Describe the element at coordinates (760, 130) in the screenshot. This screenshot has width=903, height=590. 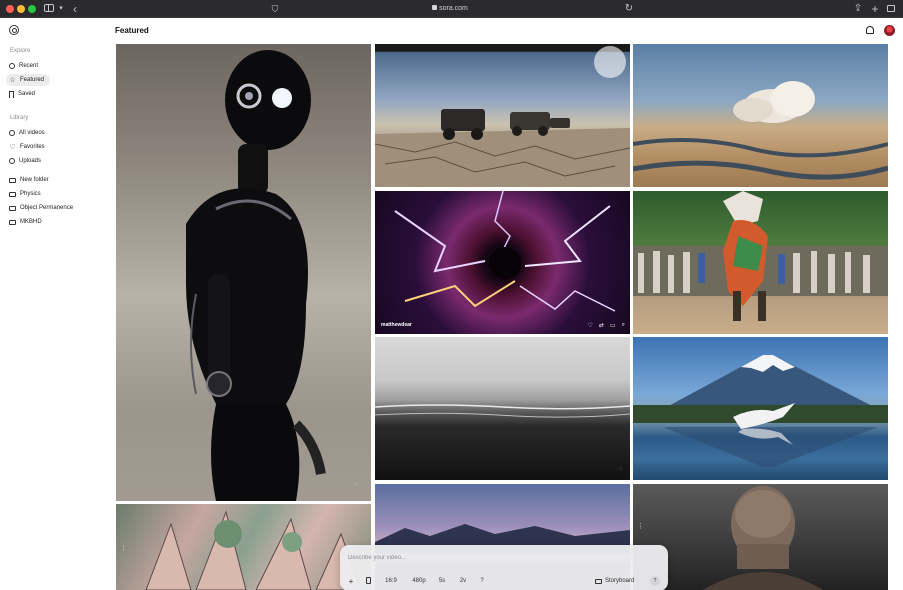
I see `cloud-dunes-scene` at that location.